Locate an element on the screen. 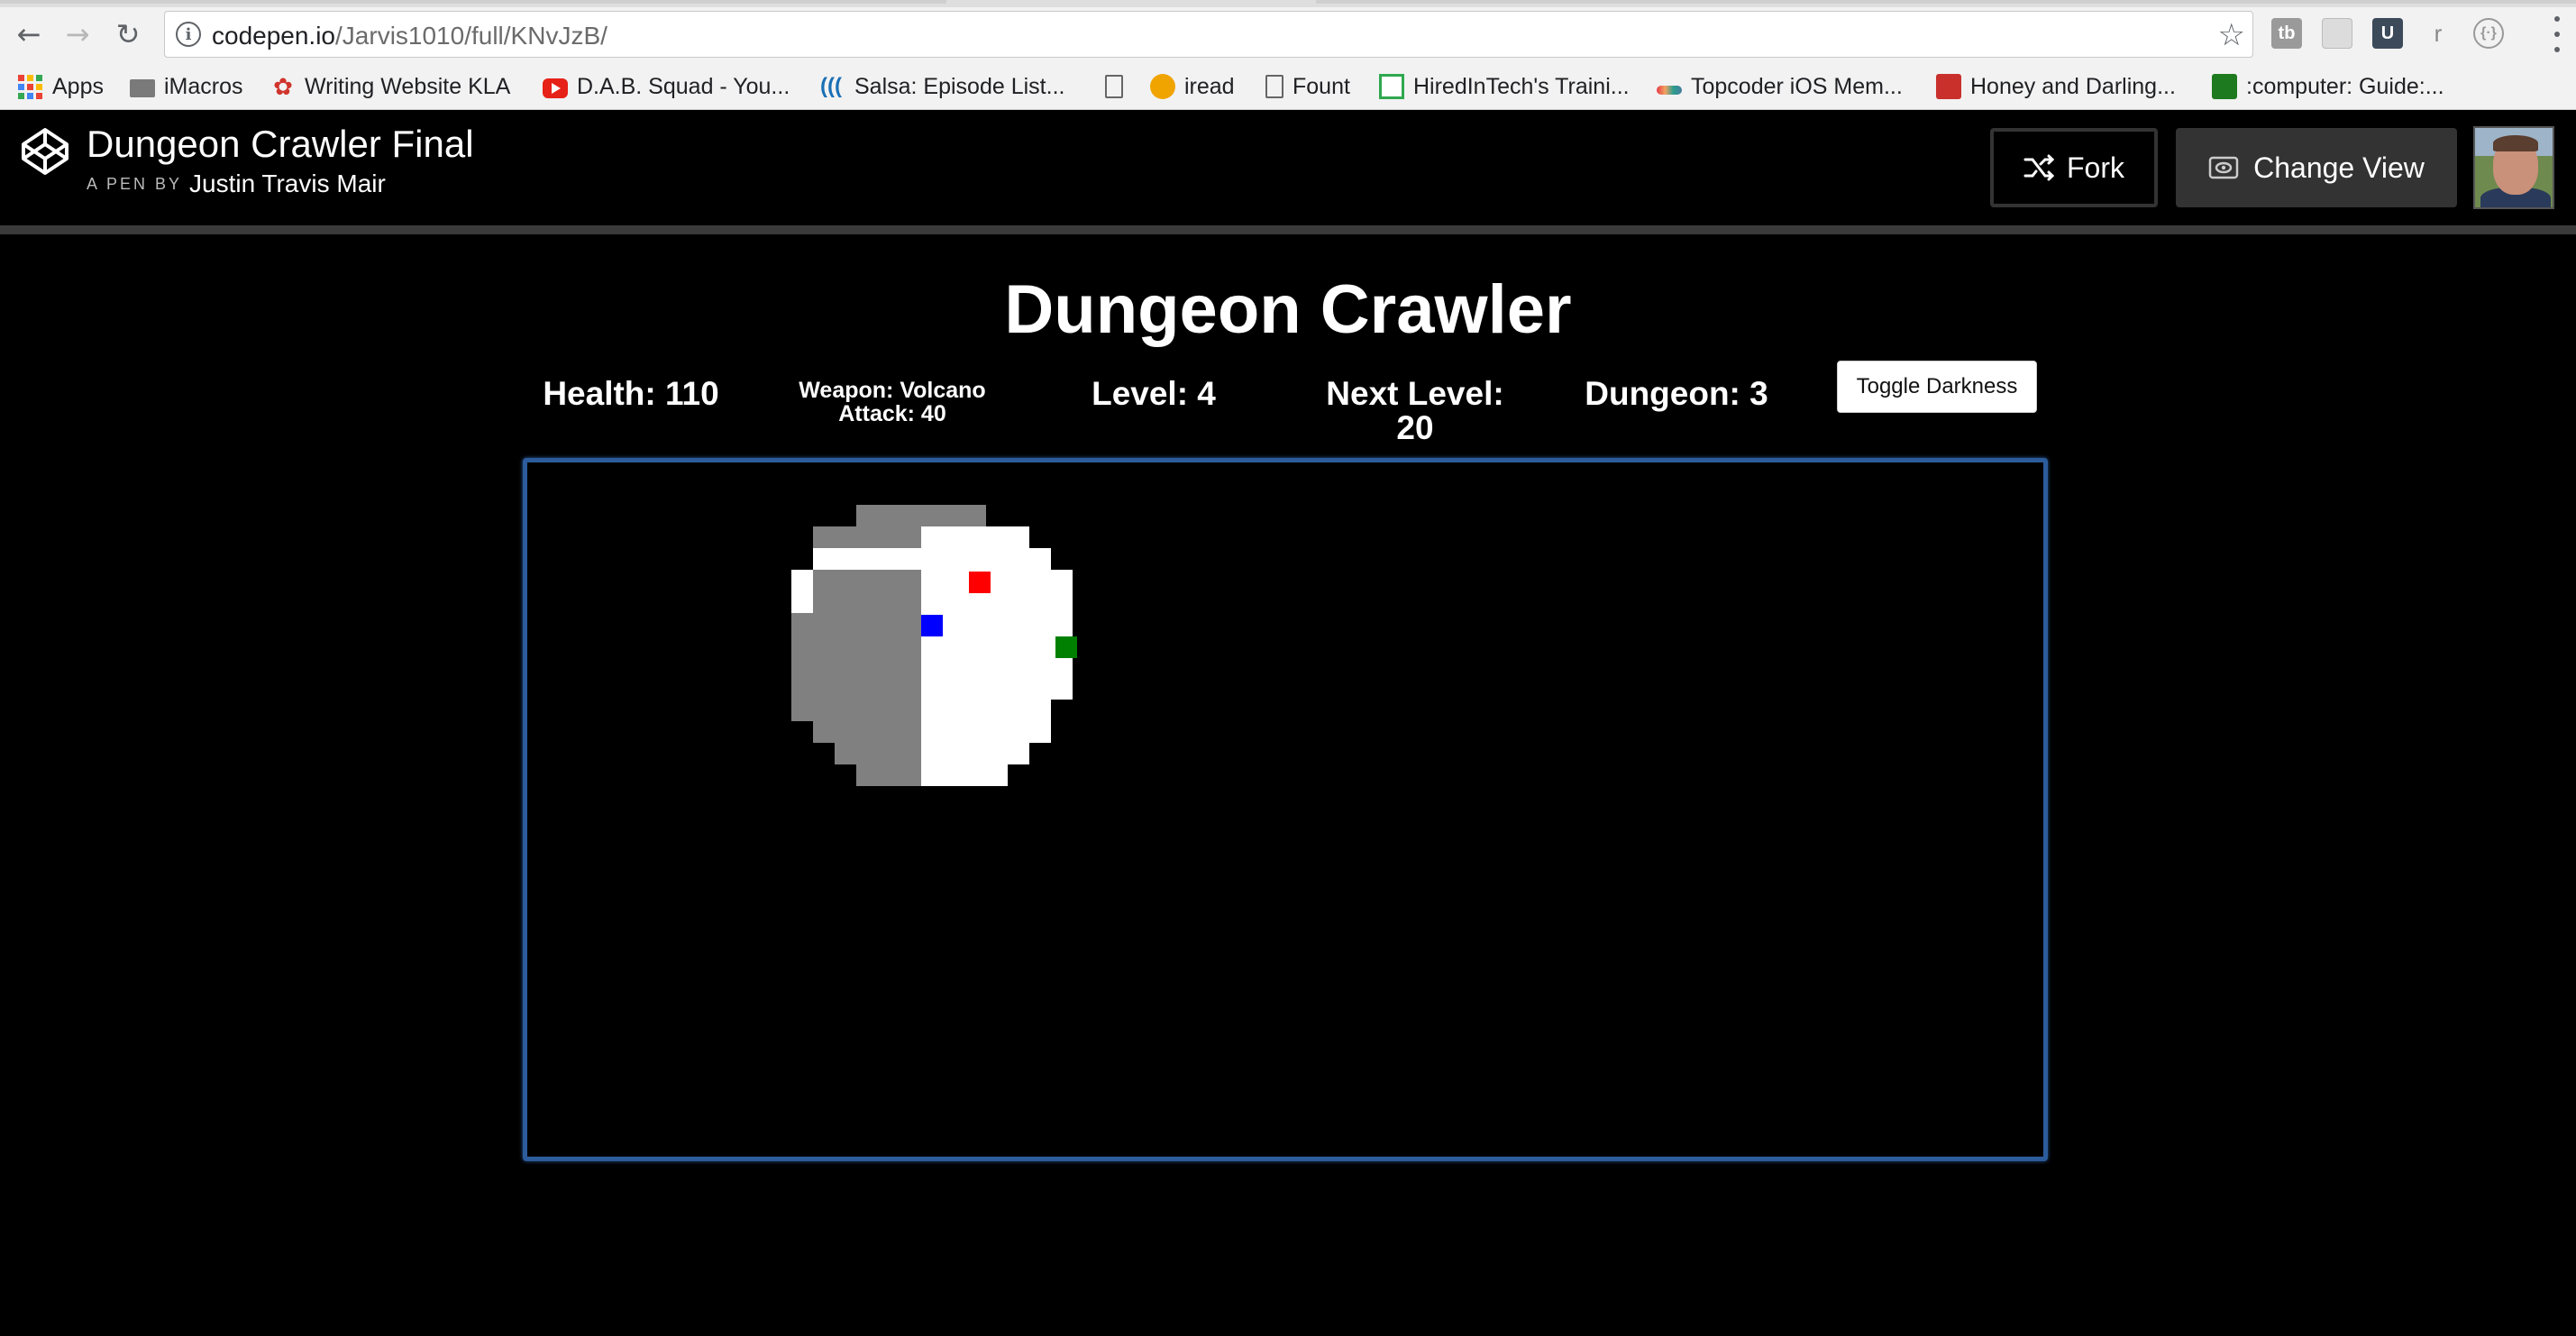  fork-button: Fork is located at coordinates (2074, 167).